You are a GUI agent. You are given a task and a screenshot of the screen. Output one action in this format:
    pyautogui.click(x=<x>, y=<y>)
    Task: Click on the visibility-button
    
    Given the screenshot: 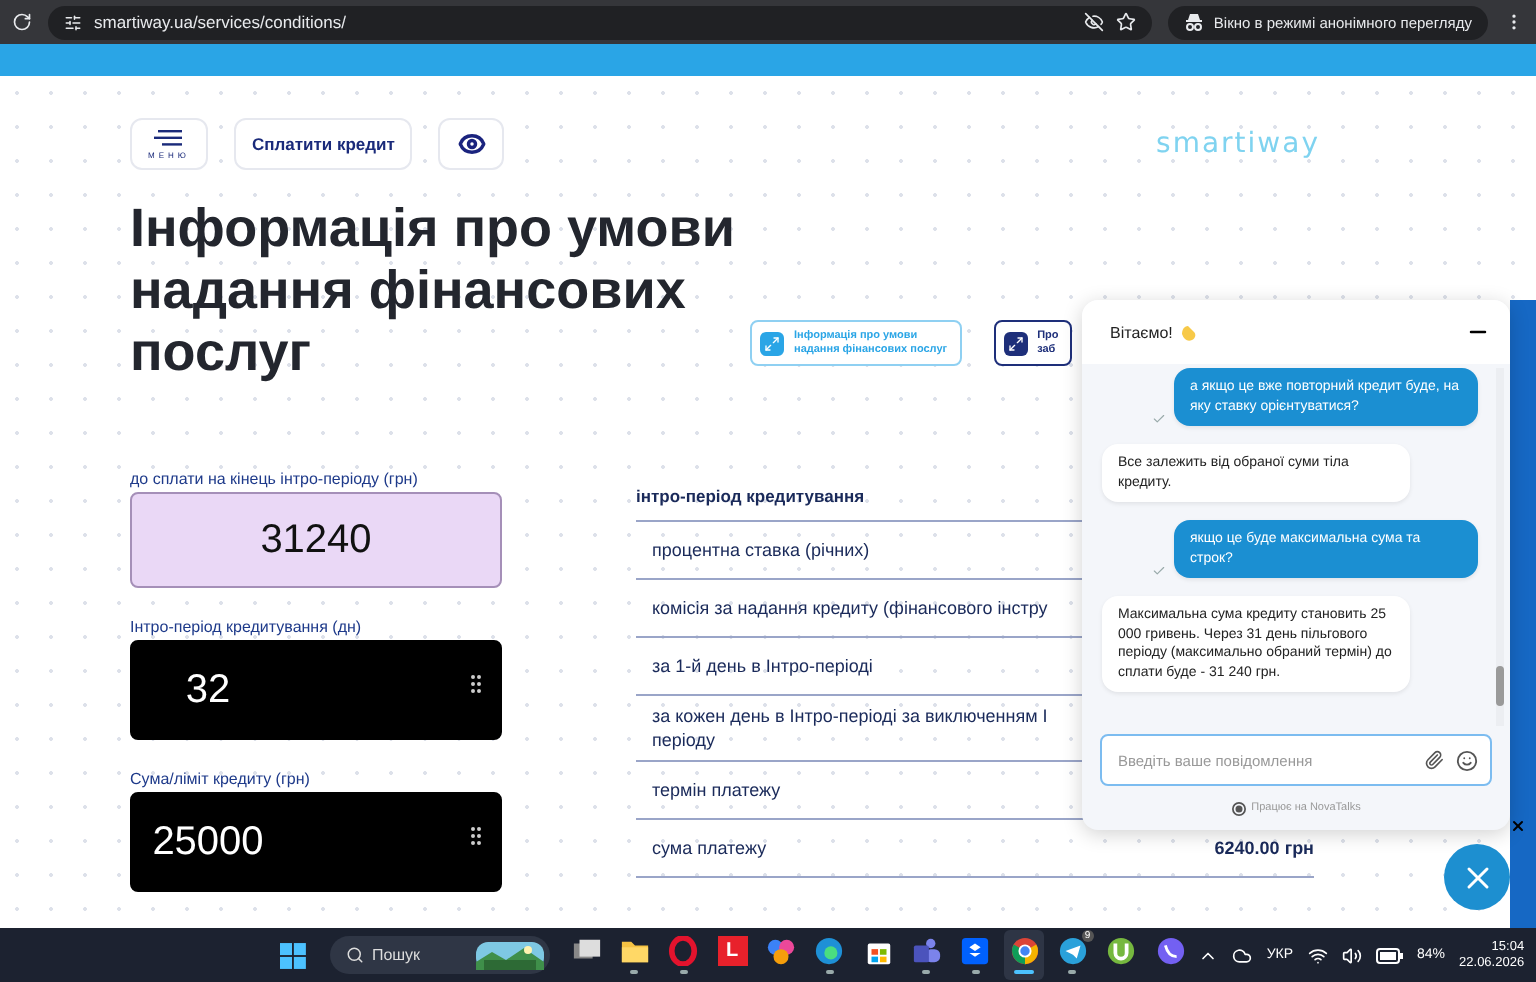 What is the action you would take?
    pyautogui.click(x=471, y=144)
    